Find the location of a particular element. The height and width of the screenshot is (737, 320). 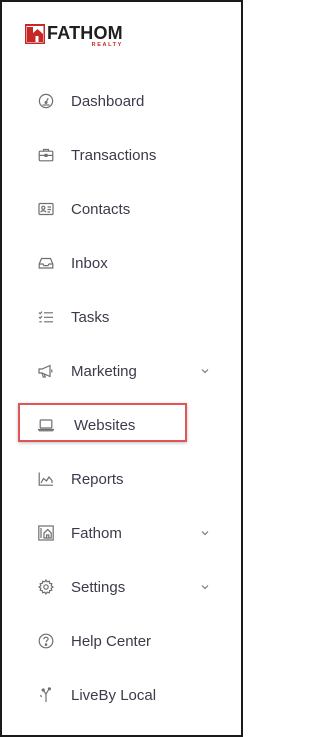

brand-logo: FATHOM REALTY is located at coordinates (73, 36).